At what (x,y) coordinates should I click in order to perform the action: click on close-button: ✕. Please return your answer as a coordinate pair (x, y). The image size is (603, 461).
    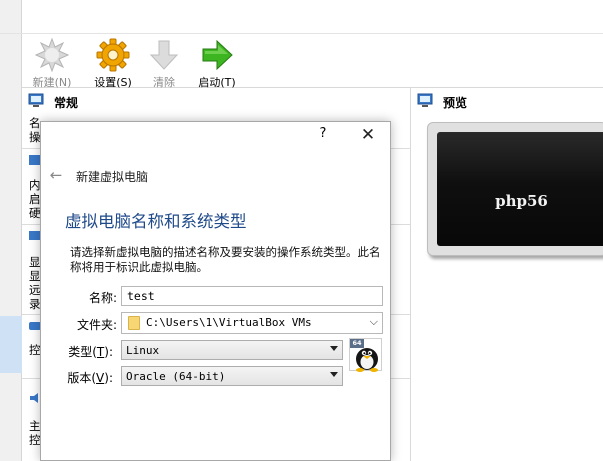
    Looking at the image, I should click on (368, 136).